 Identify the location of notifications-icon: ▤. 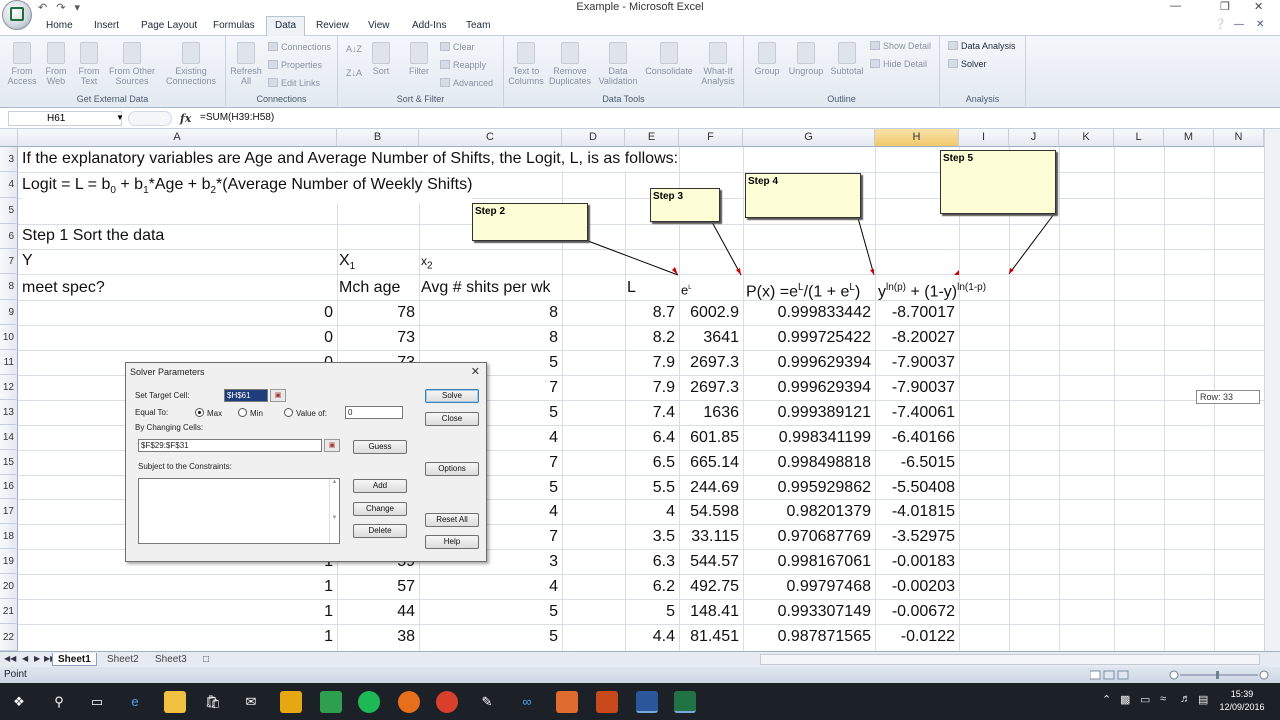
(1203, 699).